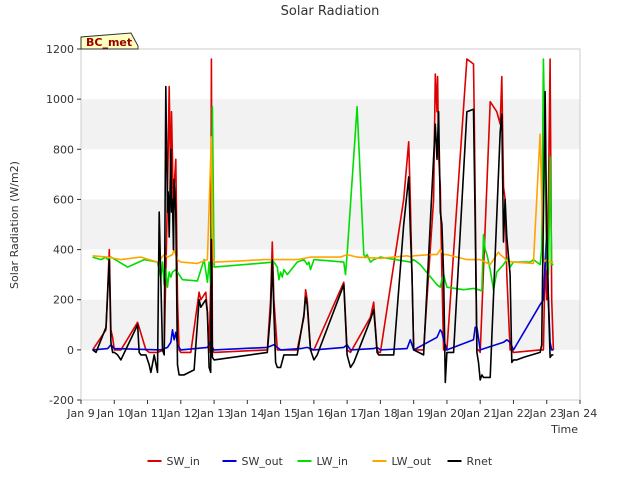  Describe the element at coordinates (412, 413) in the screenshot. I see `x-tick-label: Jan 19` at that location.